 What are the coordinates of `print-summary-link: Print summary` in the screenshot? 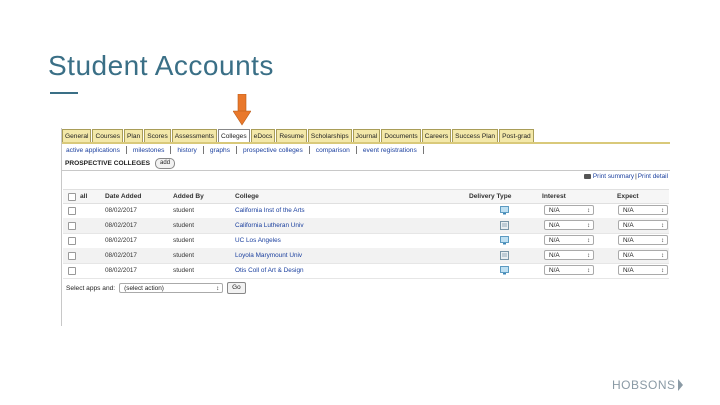 It's located at (613, 176).